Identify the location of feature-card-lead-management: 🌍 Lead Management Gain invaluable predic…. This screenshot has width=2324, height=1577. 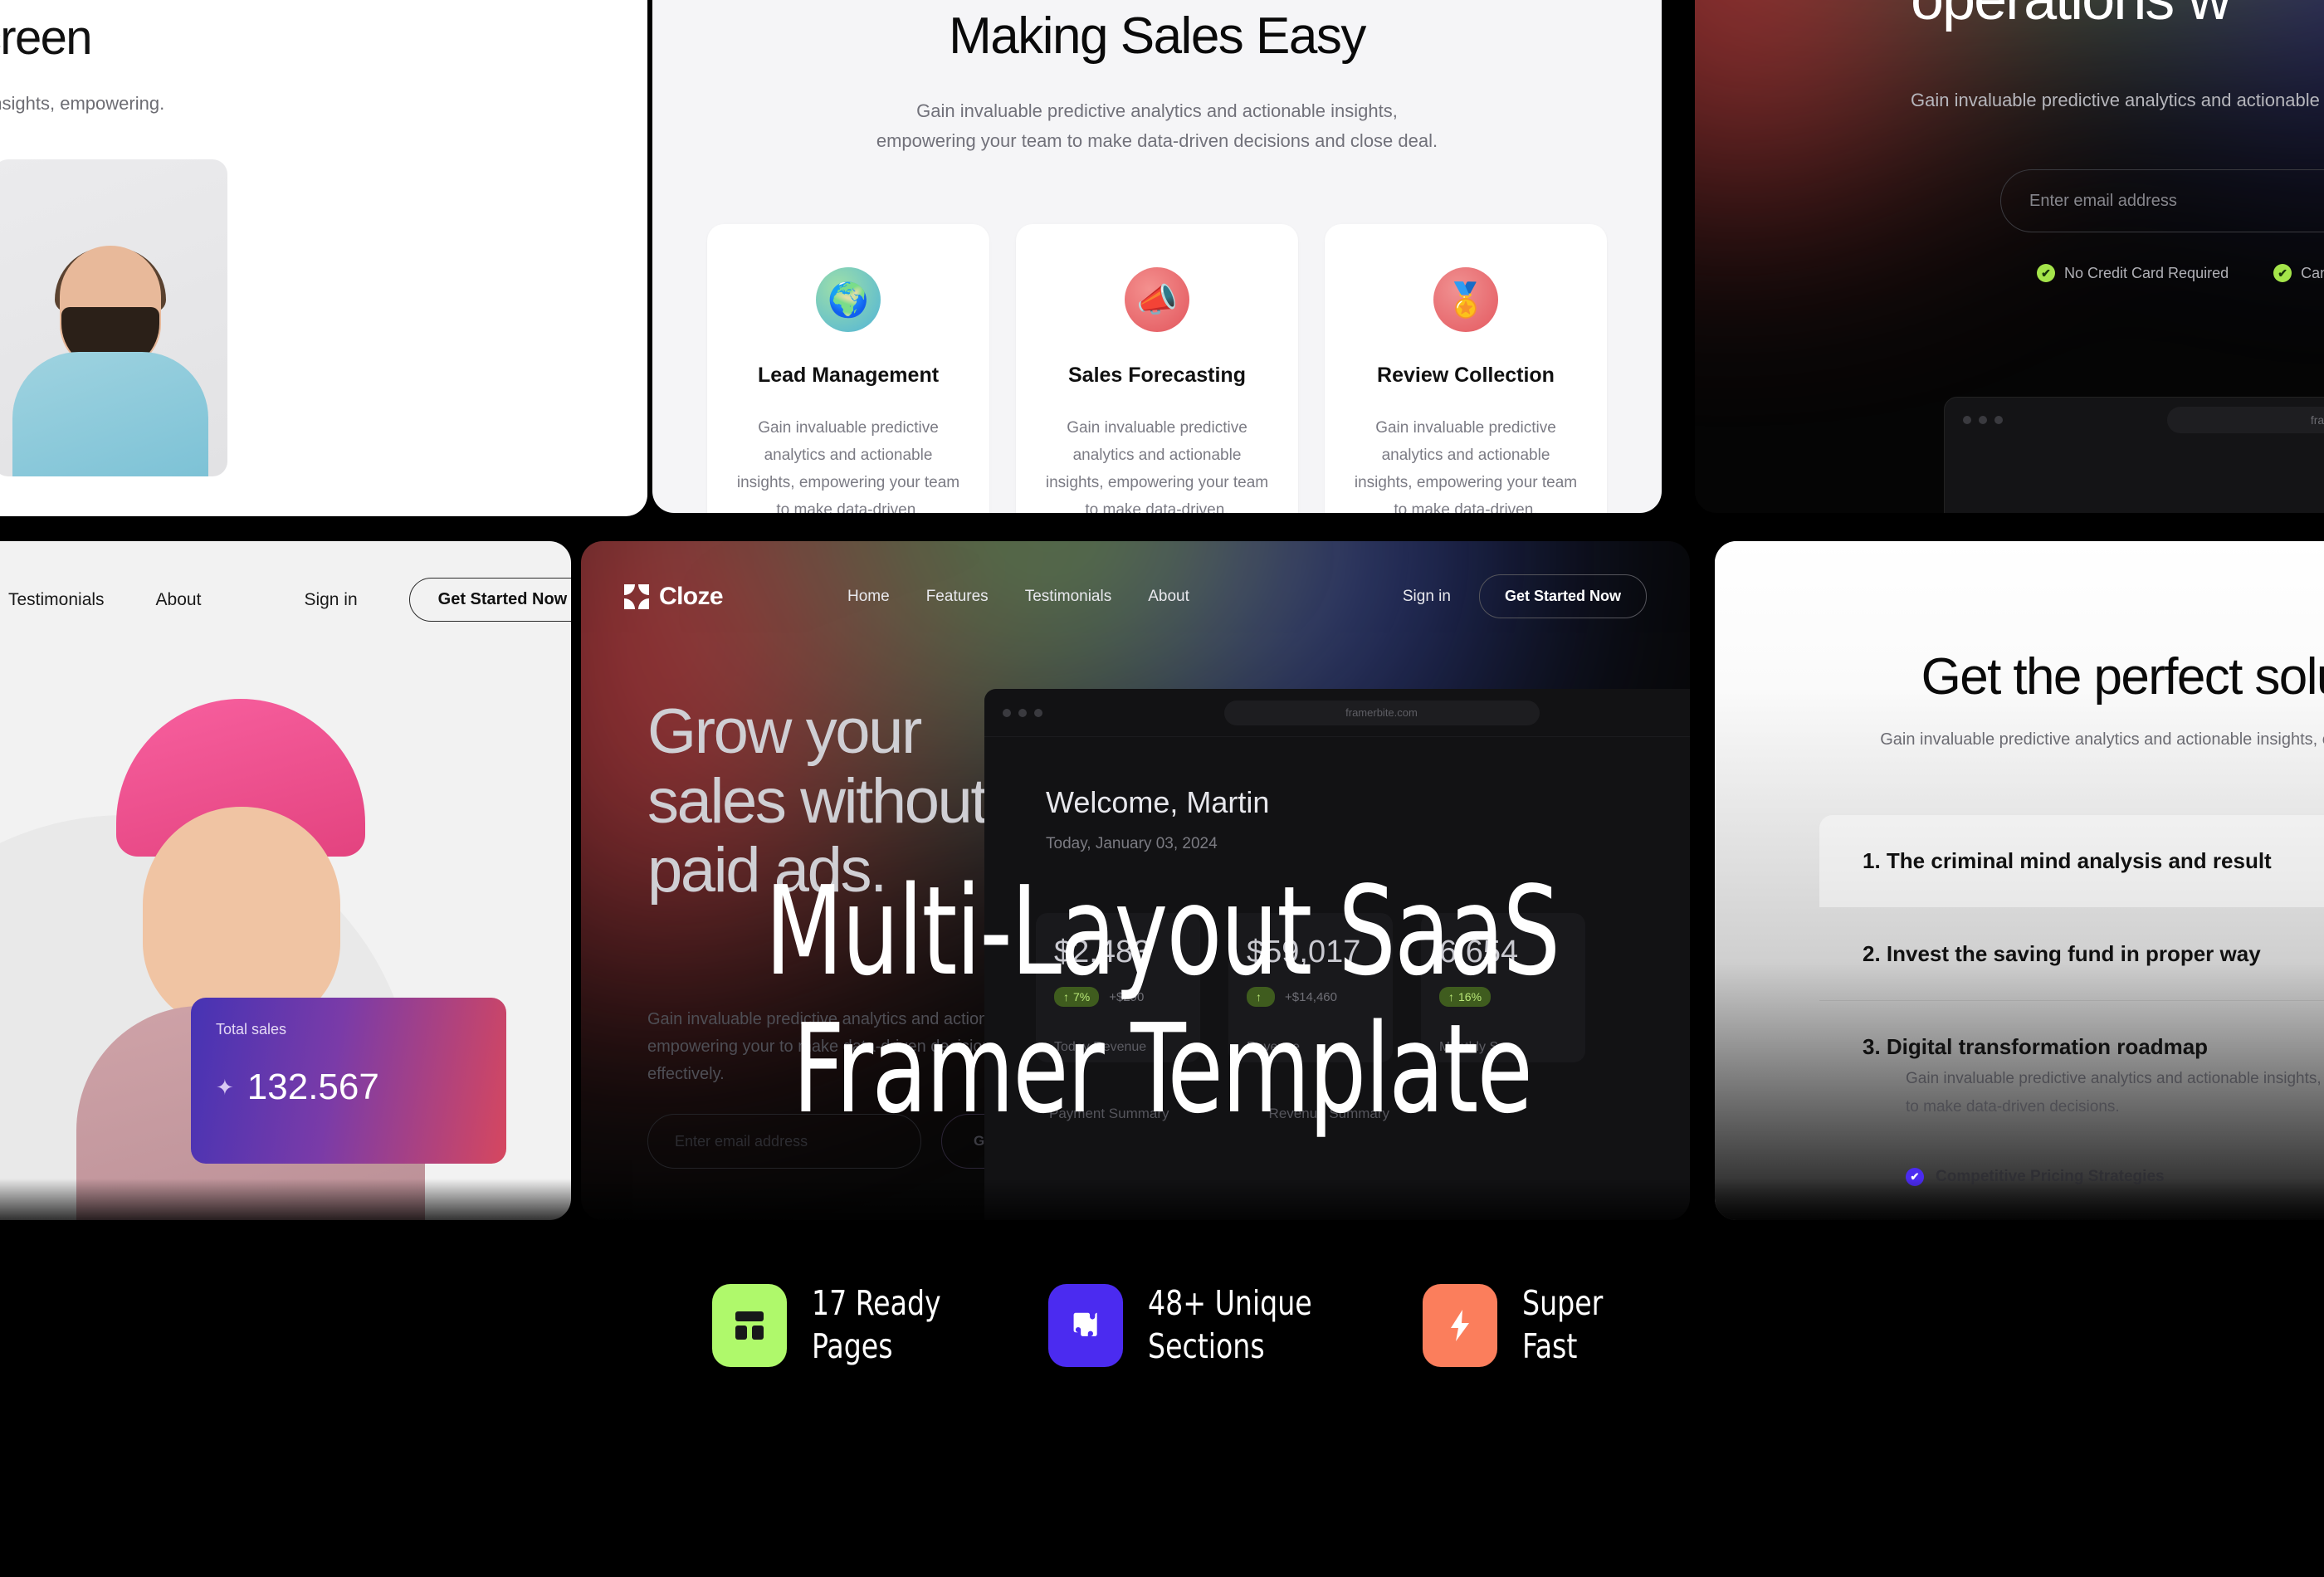
(848, 368).